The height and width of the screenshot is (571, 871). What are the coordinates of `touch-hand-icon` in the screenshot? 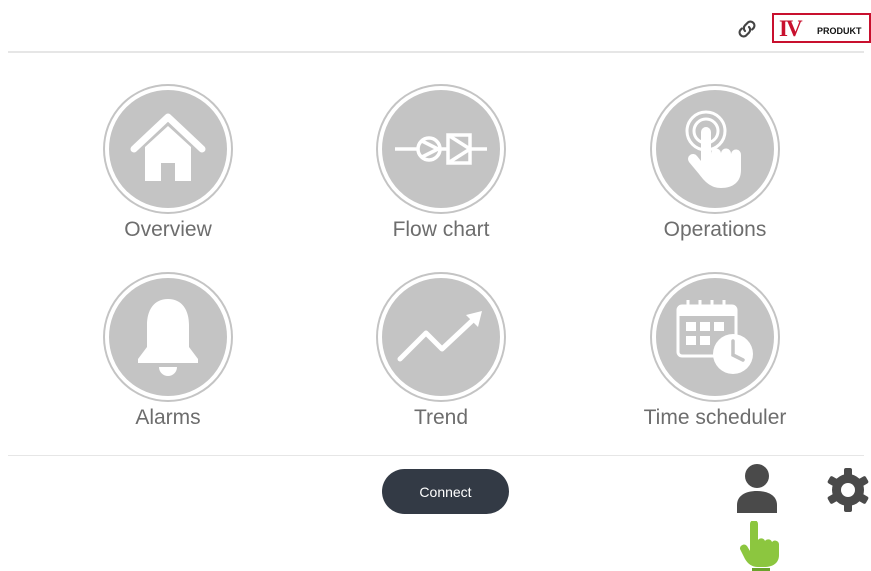 It's located at (713, 149).